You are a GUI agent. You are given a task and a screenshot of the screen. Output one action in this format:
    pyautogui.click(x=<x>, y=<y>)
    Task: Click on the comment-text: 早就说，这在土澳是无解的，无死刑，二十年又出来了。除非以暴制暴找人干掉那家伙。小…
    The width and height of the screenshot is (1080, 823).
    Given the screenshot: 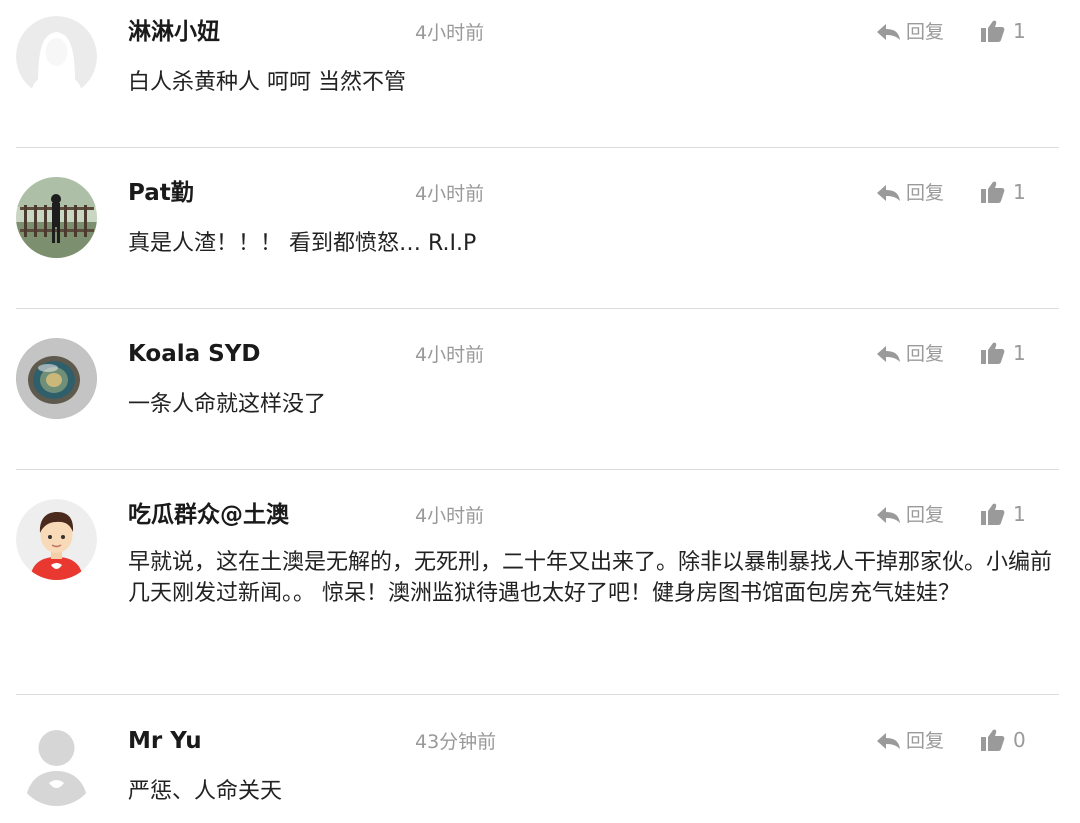 What is the action you would take?
    pyautogui.click(x=590, y=578)
    